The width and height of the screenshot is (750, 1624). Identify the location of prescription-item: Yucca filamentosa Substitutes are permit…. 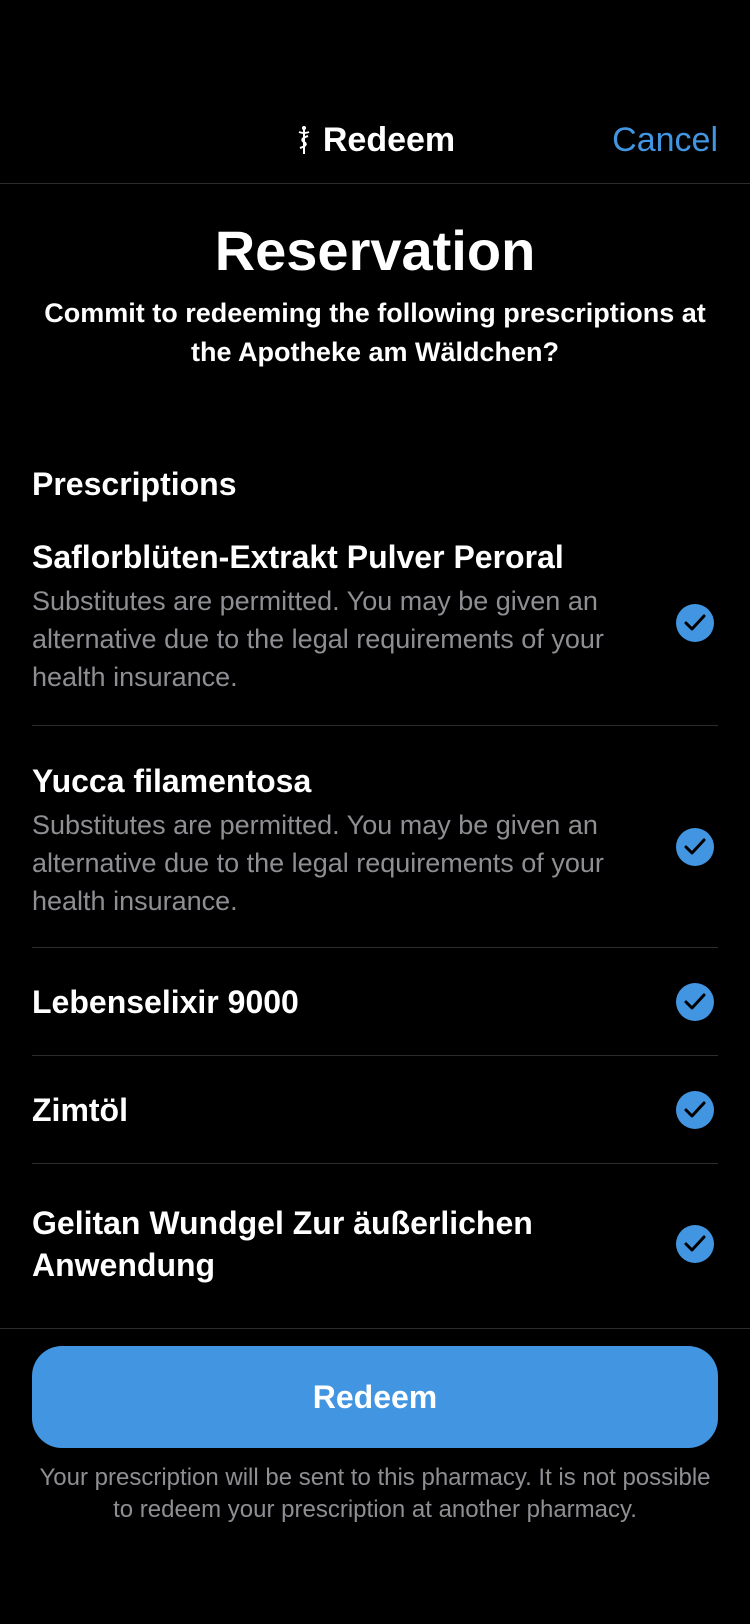
(375, 837).